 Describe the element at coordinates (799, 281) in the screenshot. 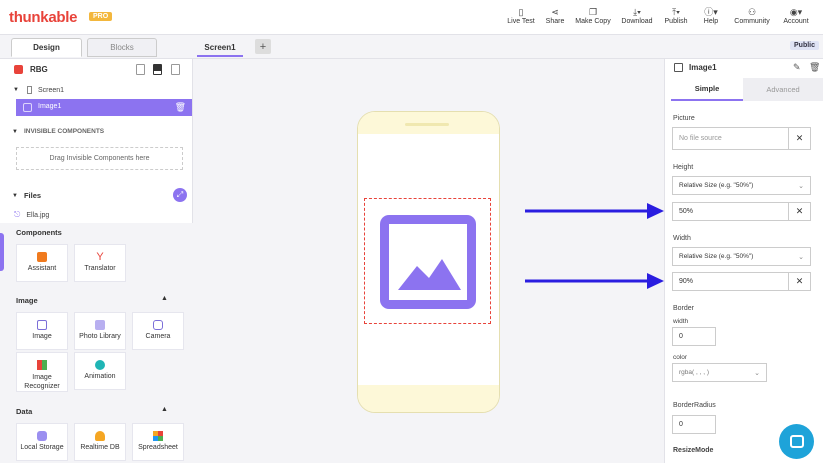

I see `clear-width-button: ✕` at that location.